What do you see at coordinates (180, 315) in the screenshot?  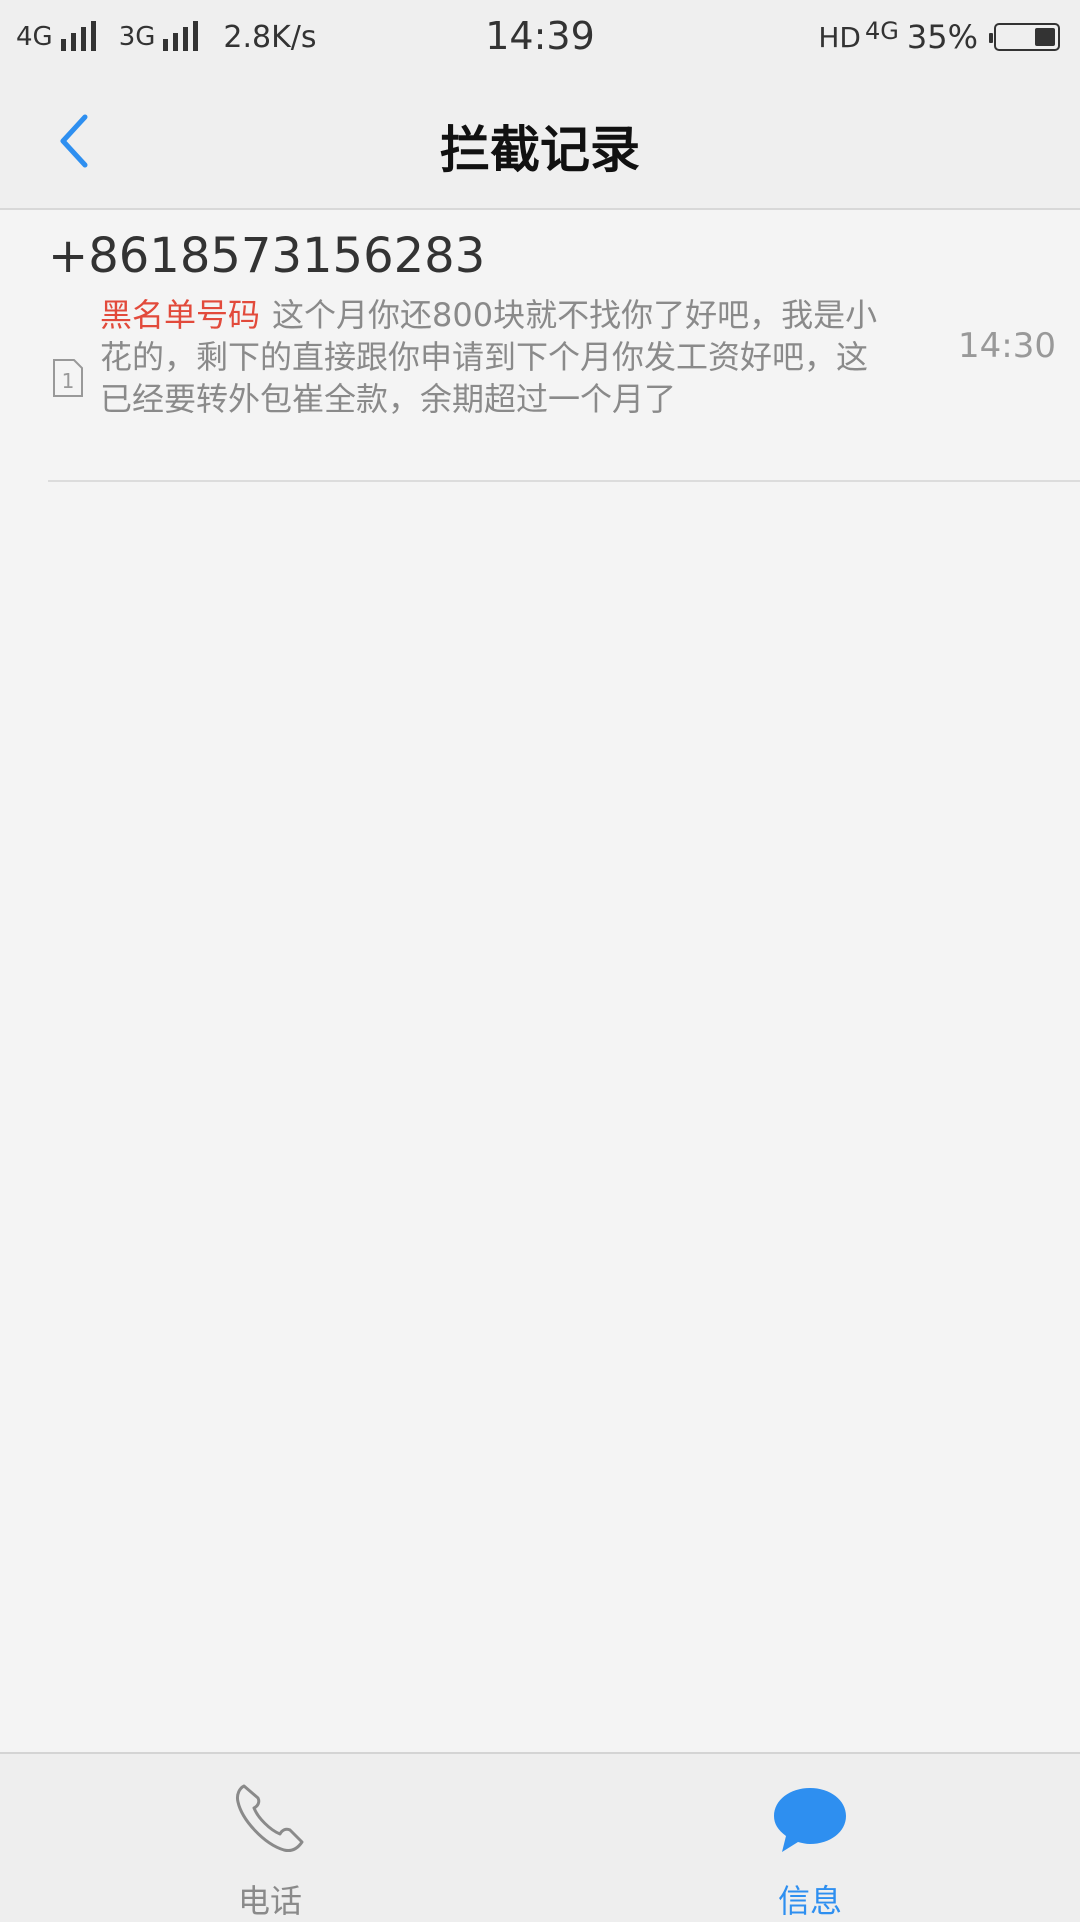 I see `blacklist-tag: 黑名单号码` at bounding box center [180, 315].